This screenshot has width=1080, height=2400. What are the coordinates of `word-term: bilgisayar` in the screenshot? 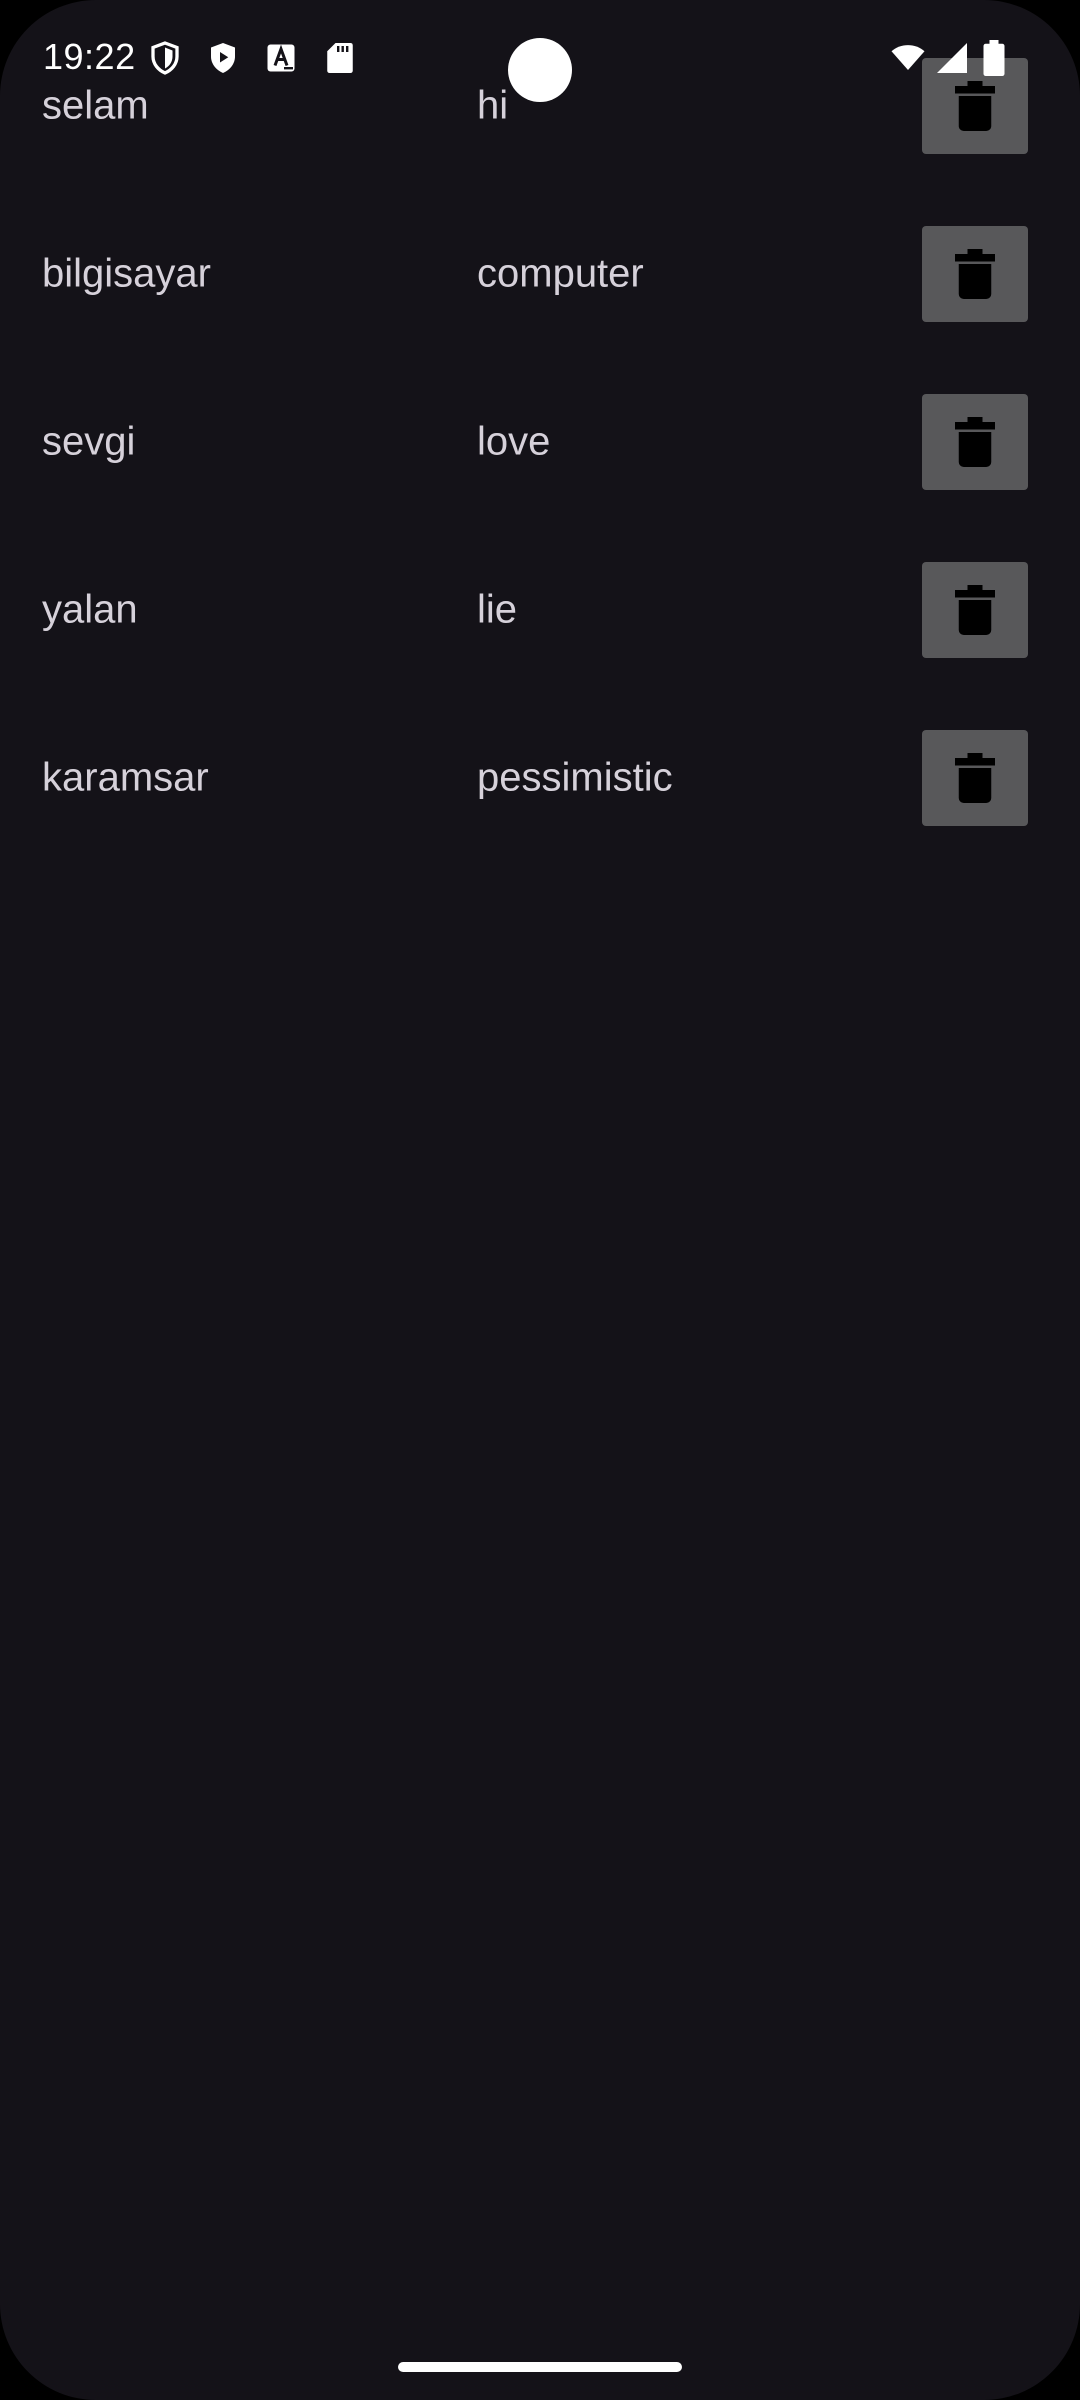 It's located at (126, 273).